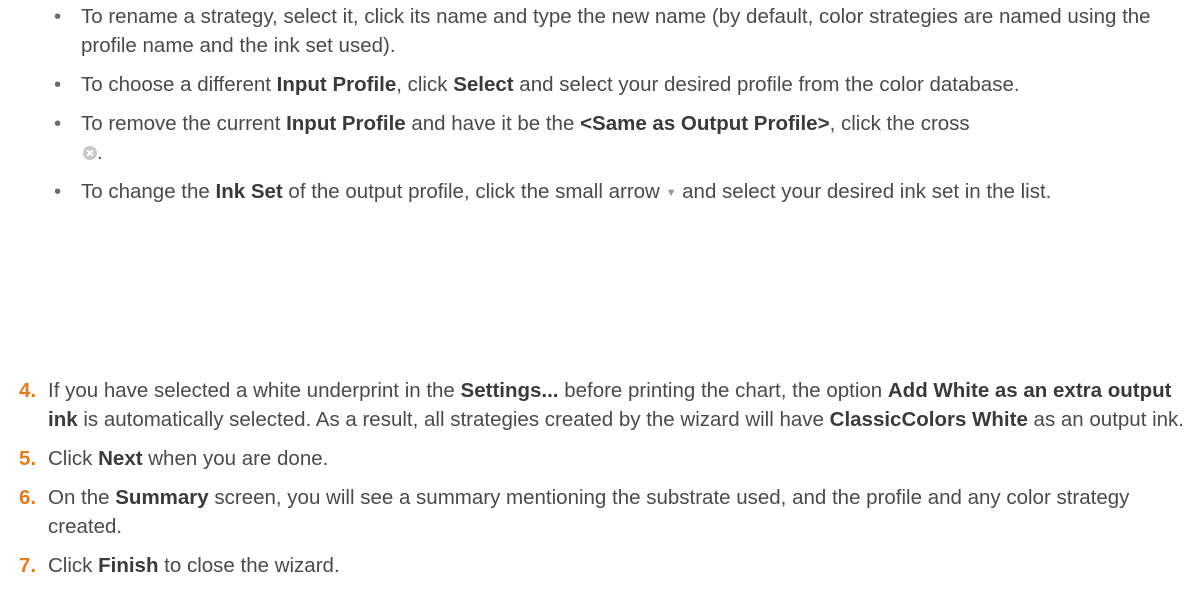  What do you see at coordinates (28, 390) in the screenshot?
I see `step-number: 4.` at bounding box center [28, 390].